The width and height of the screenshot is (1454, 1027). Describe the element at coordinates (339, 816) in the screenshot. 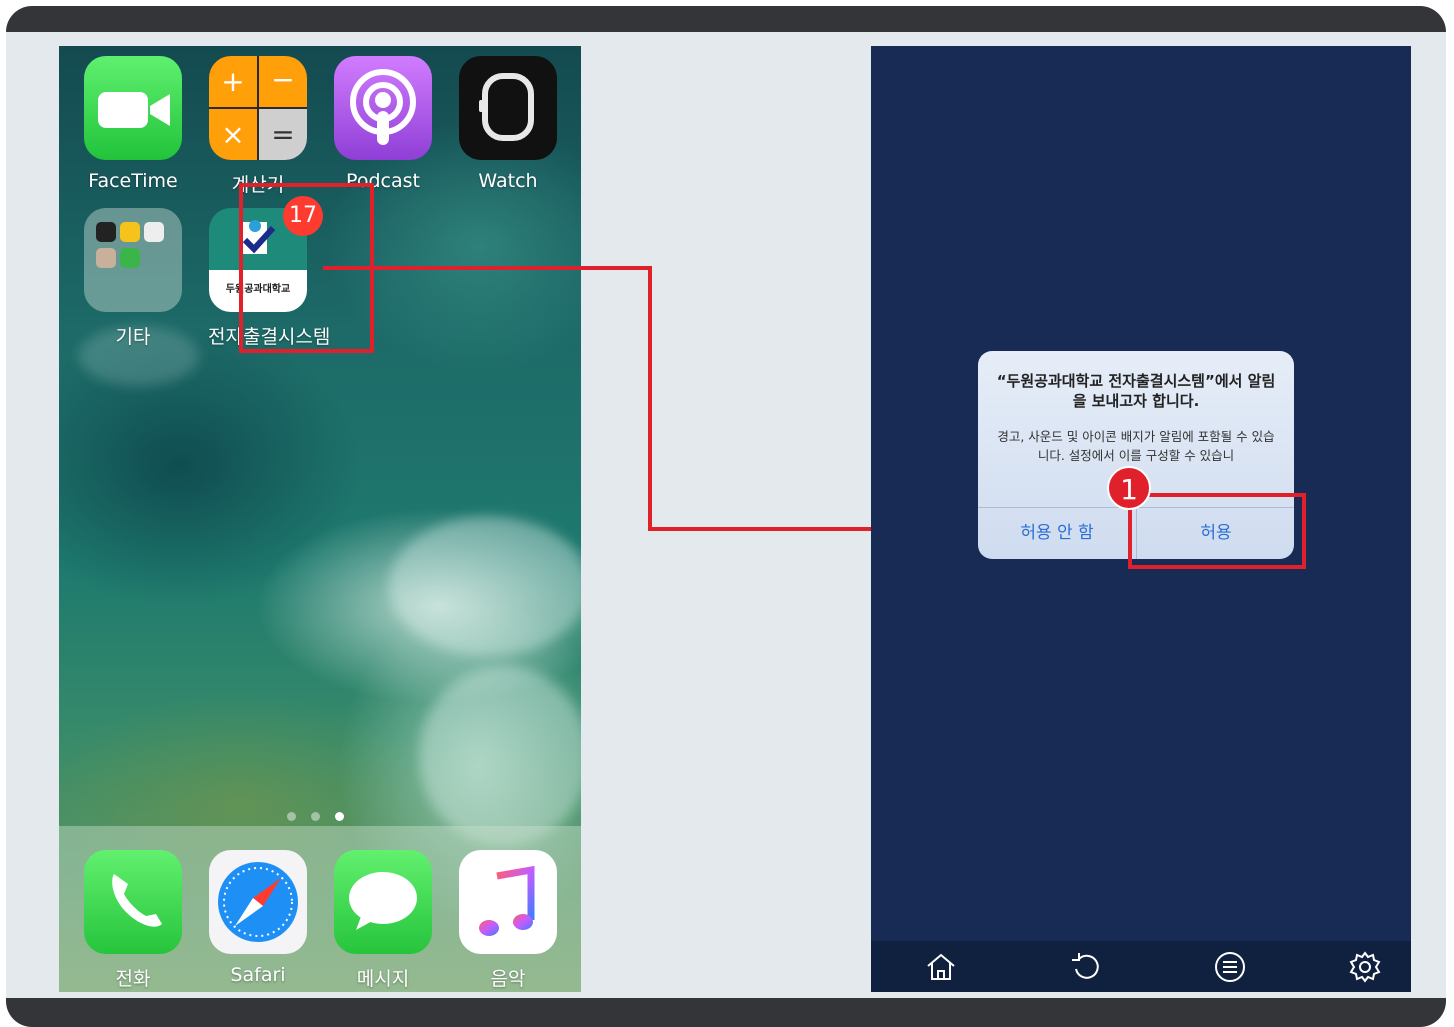

I see `page-dot-active` at that location.